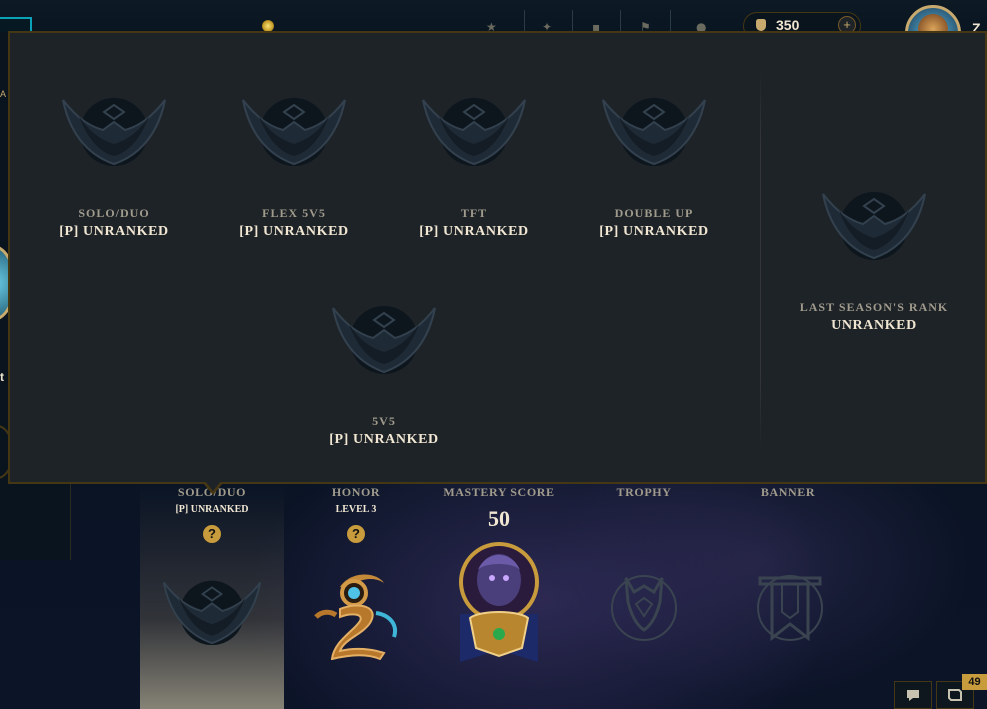 The width and height of the screenshot is (987, 709). I want to click on queue-solo-duo: SOLO/DUO [P] UNRANKED, so click(114, 166).